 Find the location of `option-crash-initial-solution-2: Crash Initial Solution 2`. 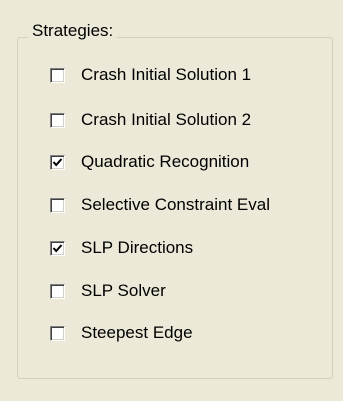

option-crash-initial-solution-2: Crash Initial Solution 2 is located at coordinates (150, 120).